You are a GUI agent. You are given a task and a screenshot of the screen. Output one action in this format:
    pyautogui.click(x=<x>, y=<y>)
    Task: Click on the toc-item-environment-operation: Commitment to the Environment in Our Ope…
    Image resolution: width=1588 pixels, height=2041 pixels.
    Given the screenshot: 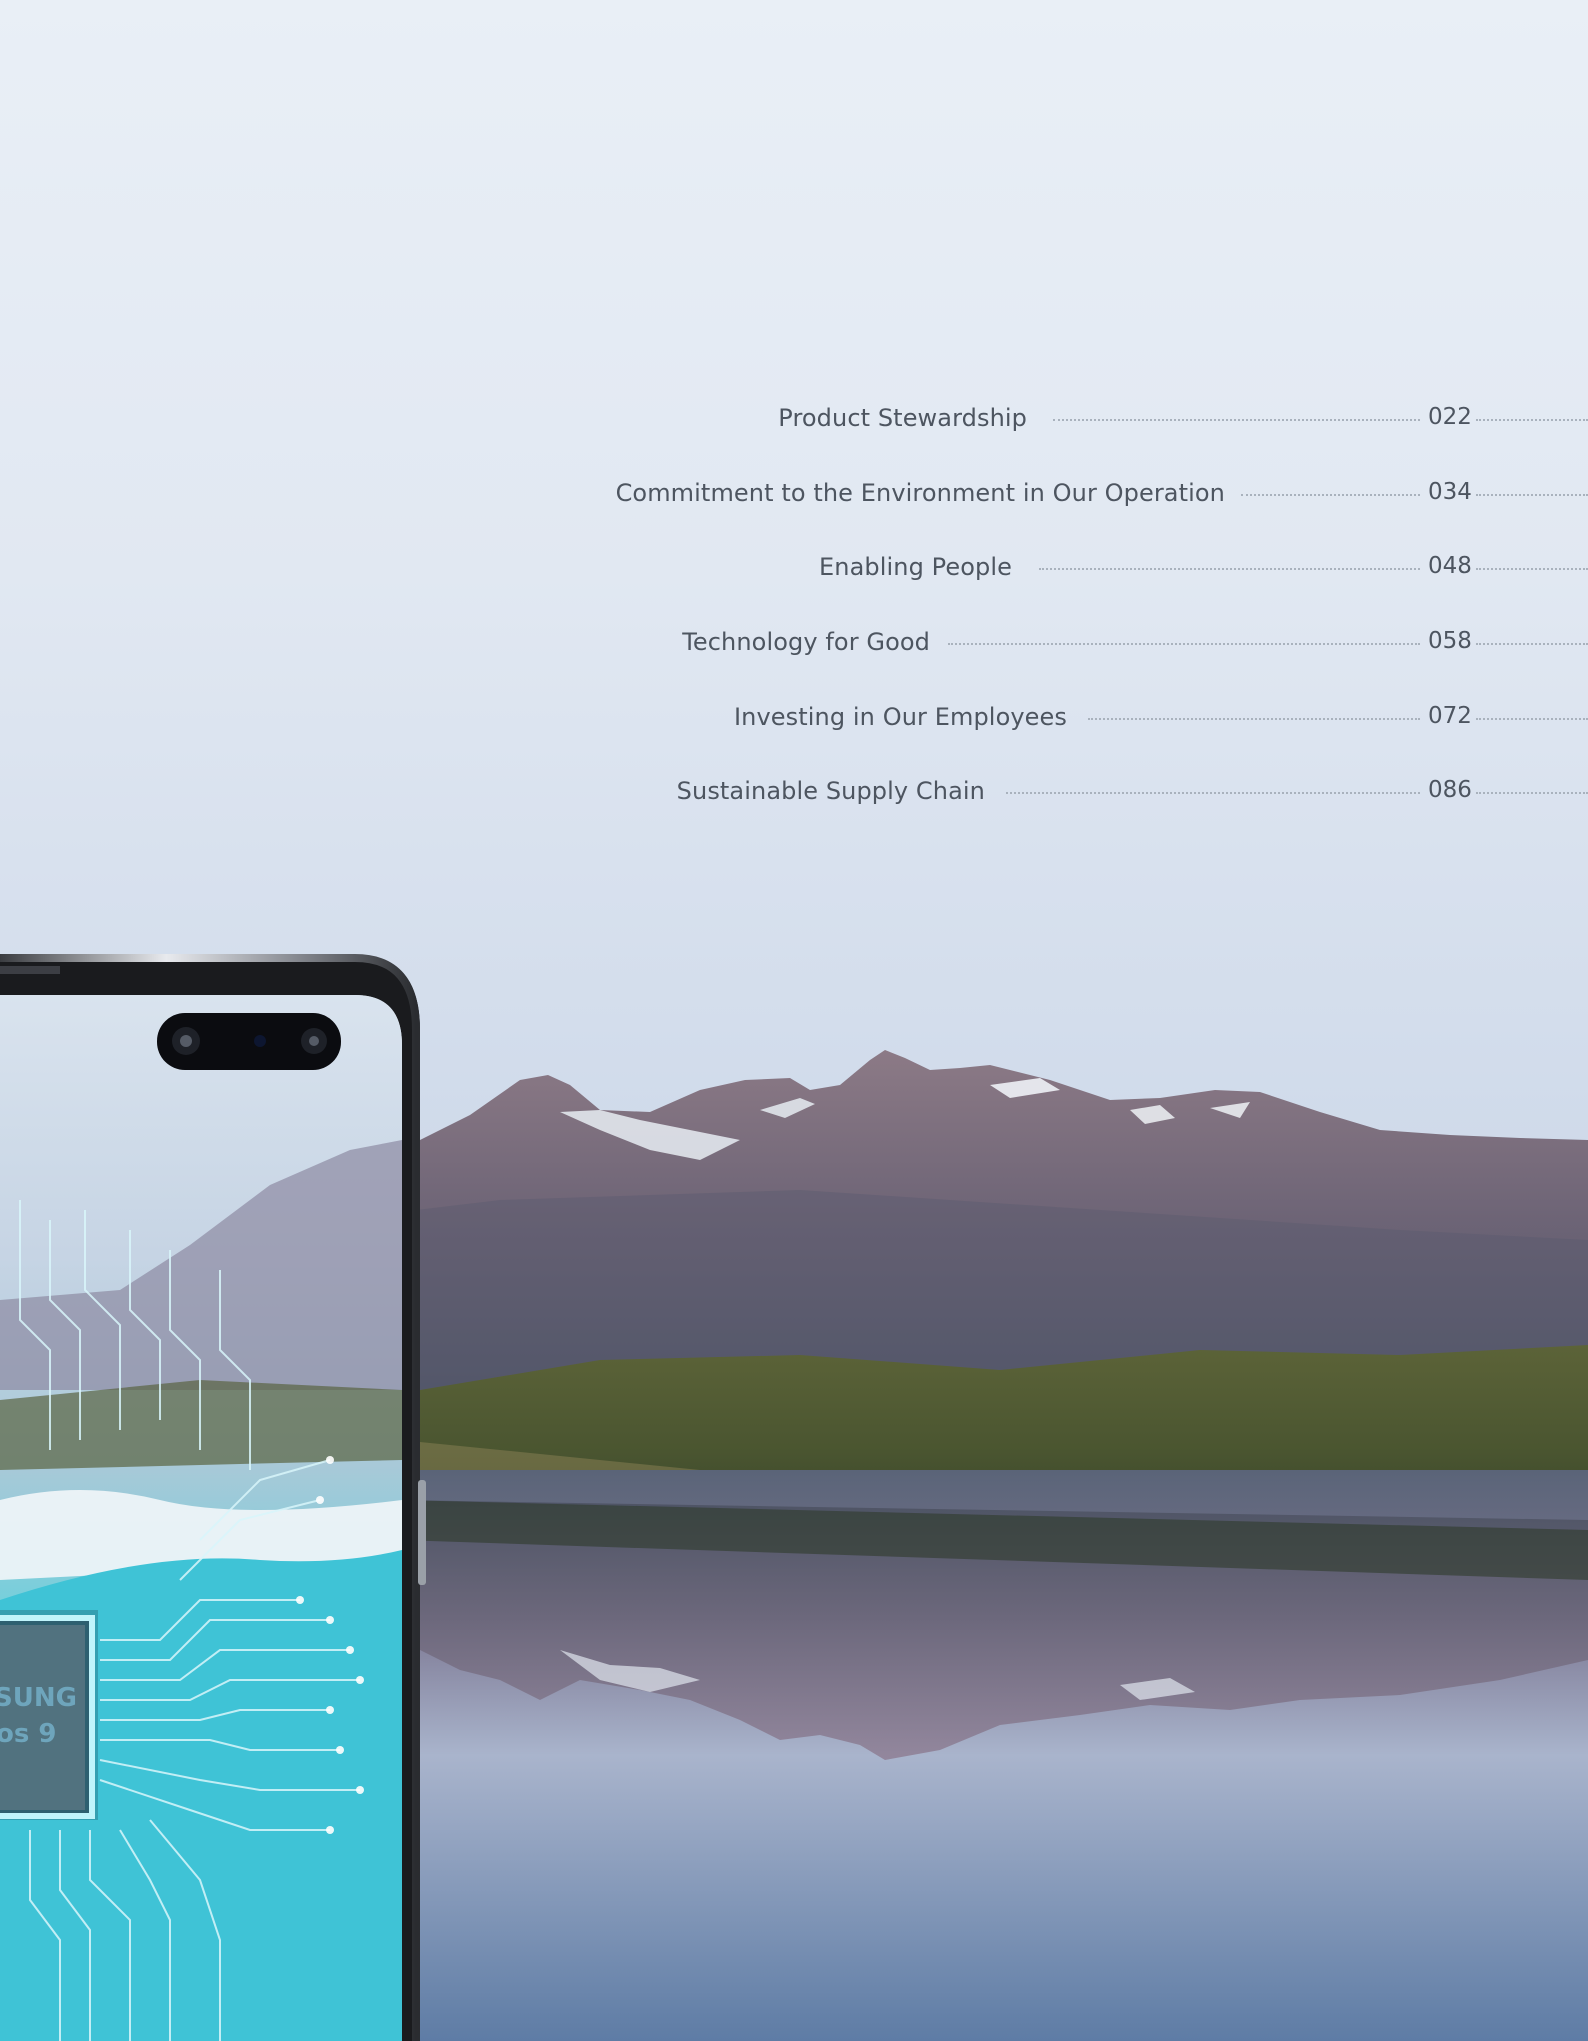 What is the action you would take?
    pyautogui.click(x=794, y=493)
    